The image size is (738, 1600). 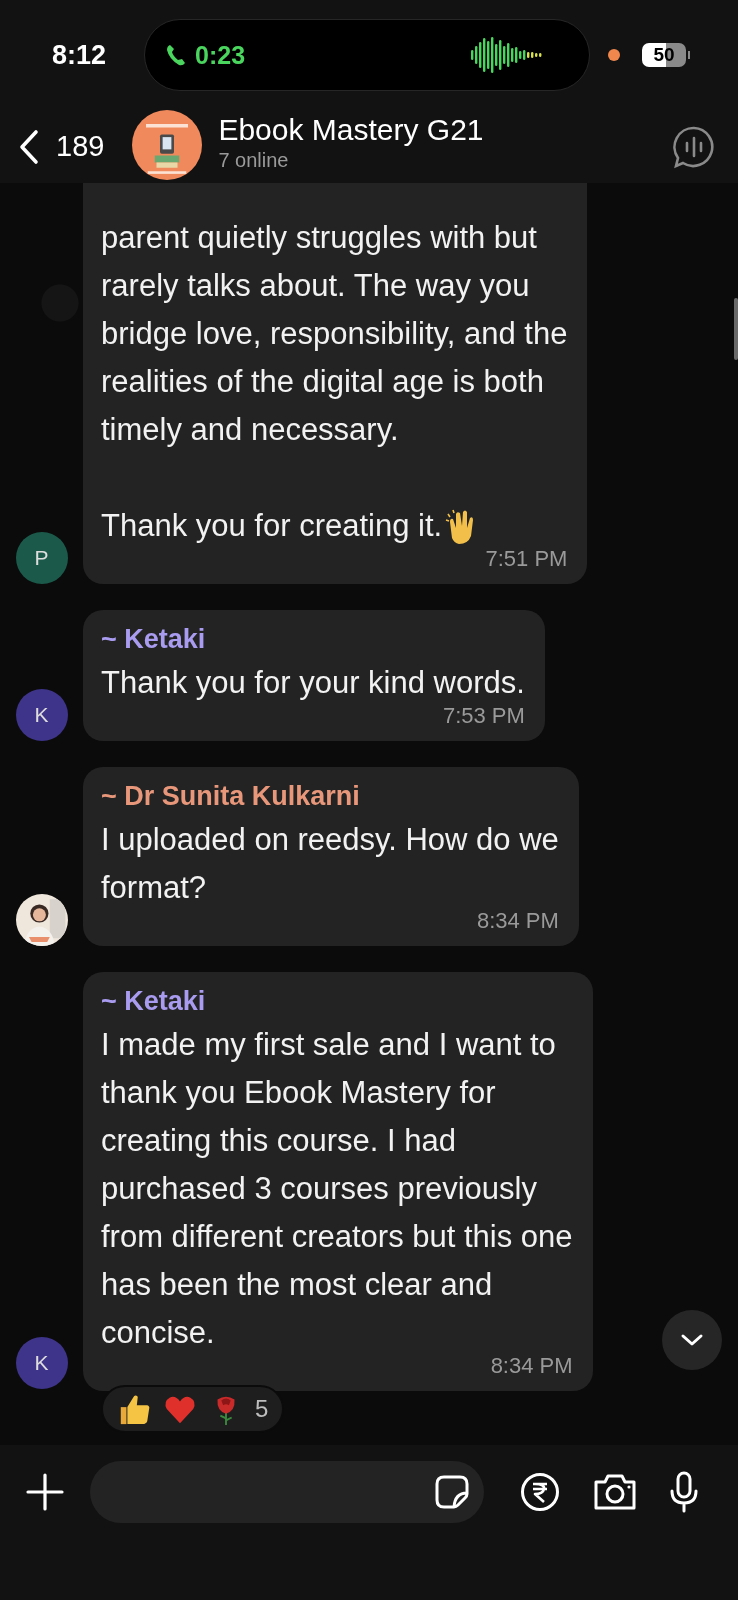 What do you see at coordinates (61, 146) in the screenshot?
I see `back-button: 189` at bounding box center [61, 146].